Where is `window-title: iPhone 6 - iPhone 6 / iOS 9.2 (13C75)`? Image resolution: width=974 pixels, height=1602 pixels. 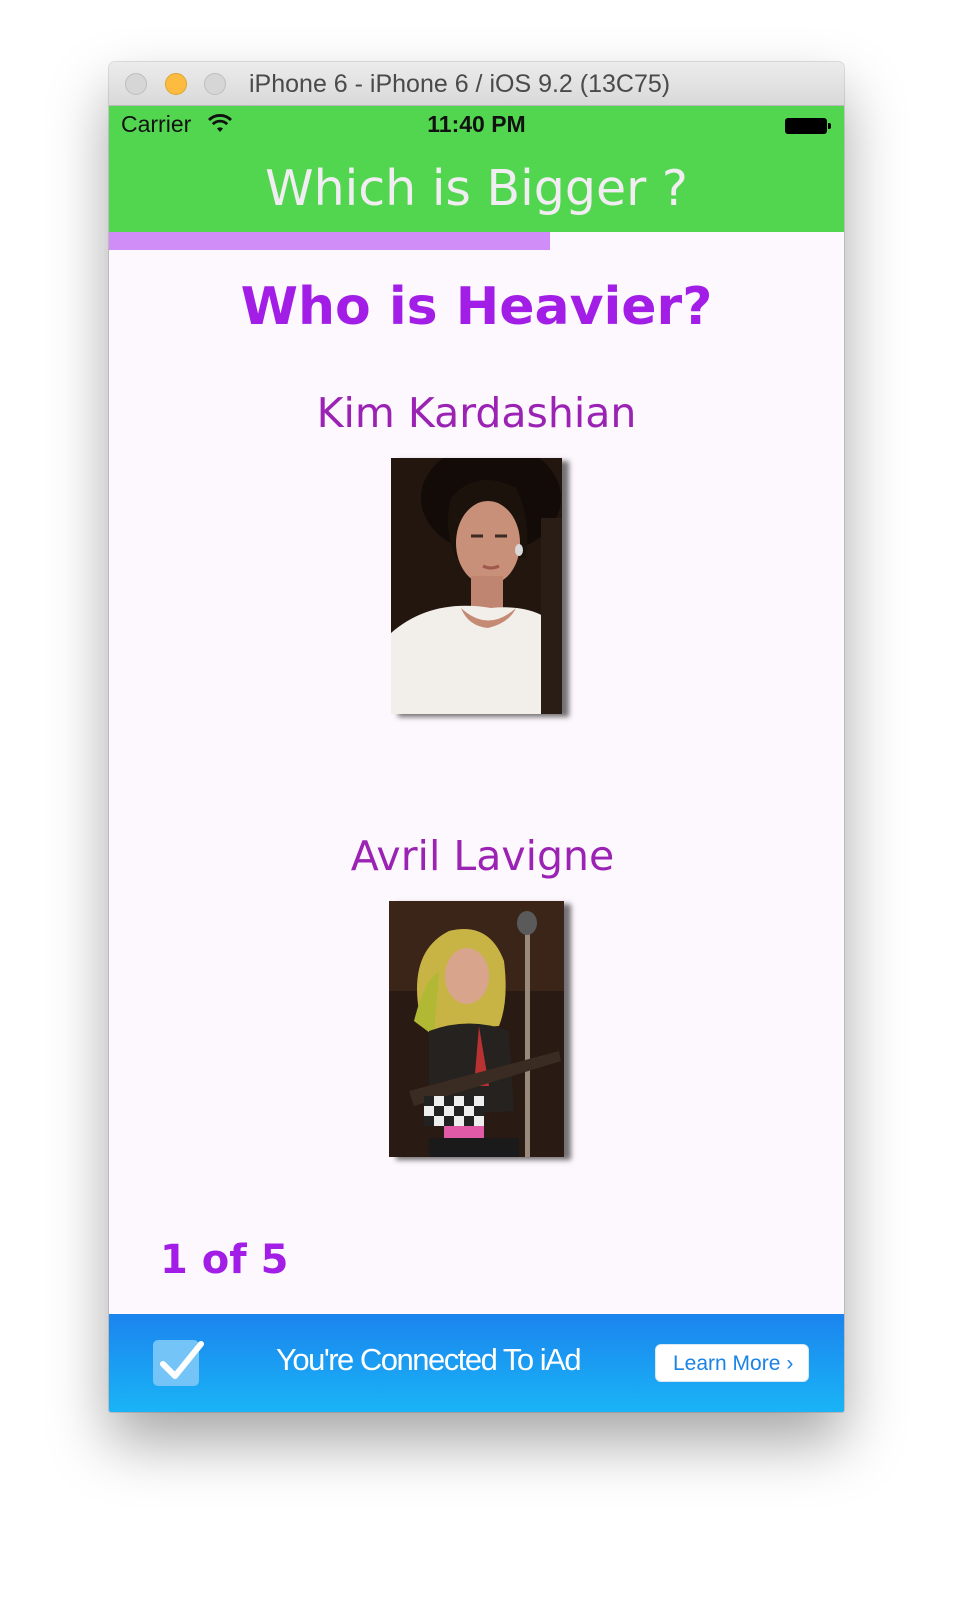
window-title: iPhone 6 - iPhone 6 / iOS 9.2 (13C75) is located at coordinates (460, 84).